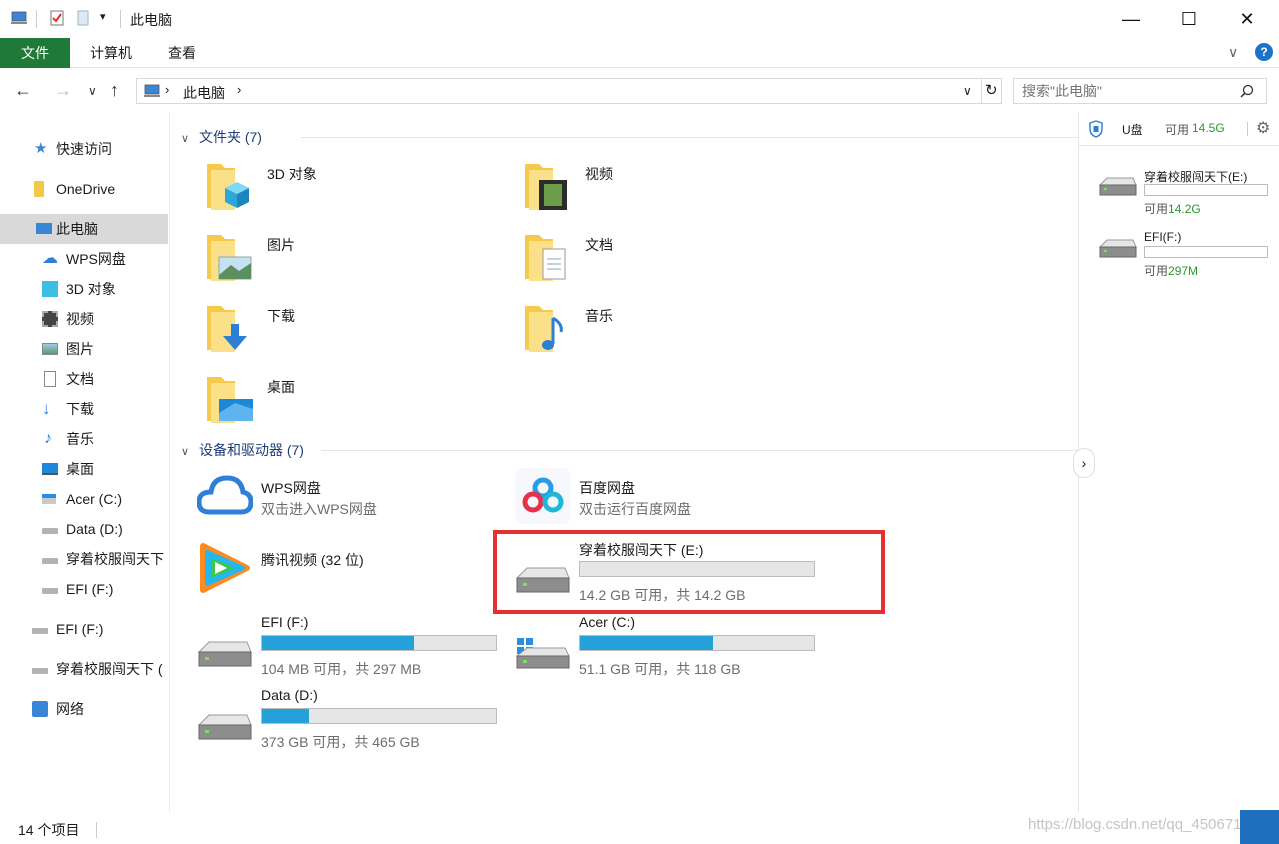  What do you see at coordinates (1247, 91) in the screenshot?
I see `search-icon` at bounding box center [1247, 91].